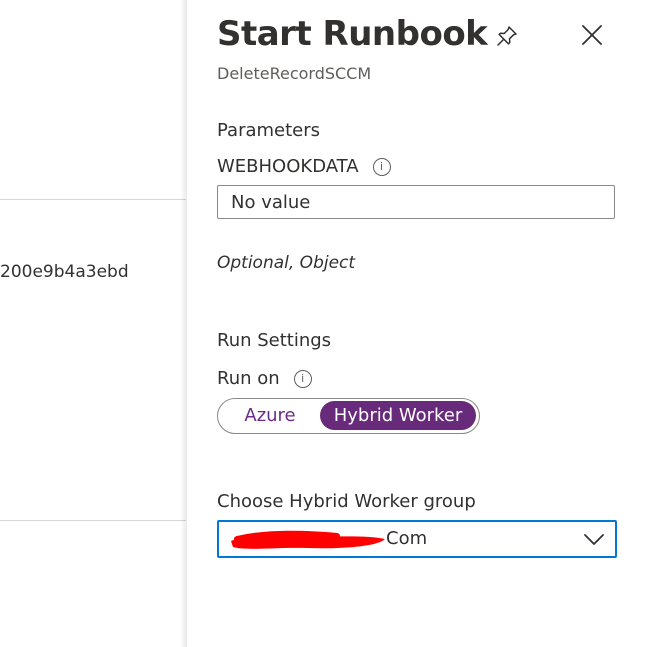  What do you see at coordinates (416, 202) in the screenshot?
I see `webhookdata-input` at bounding box center [416, 202].